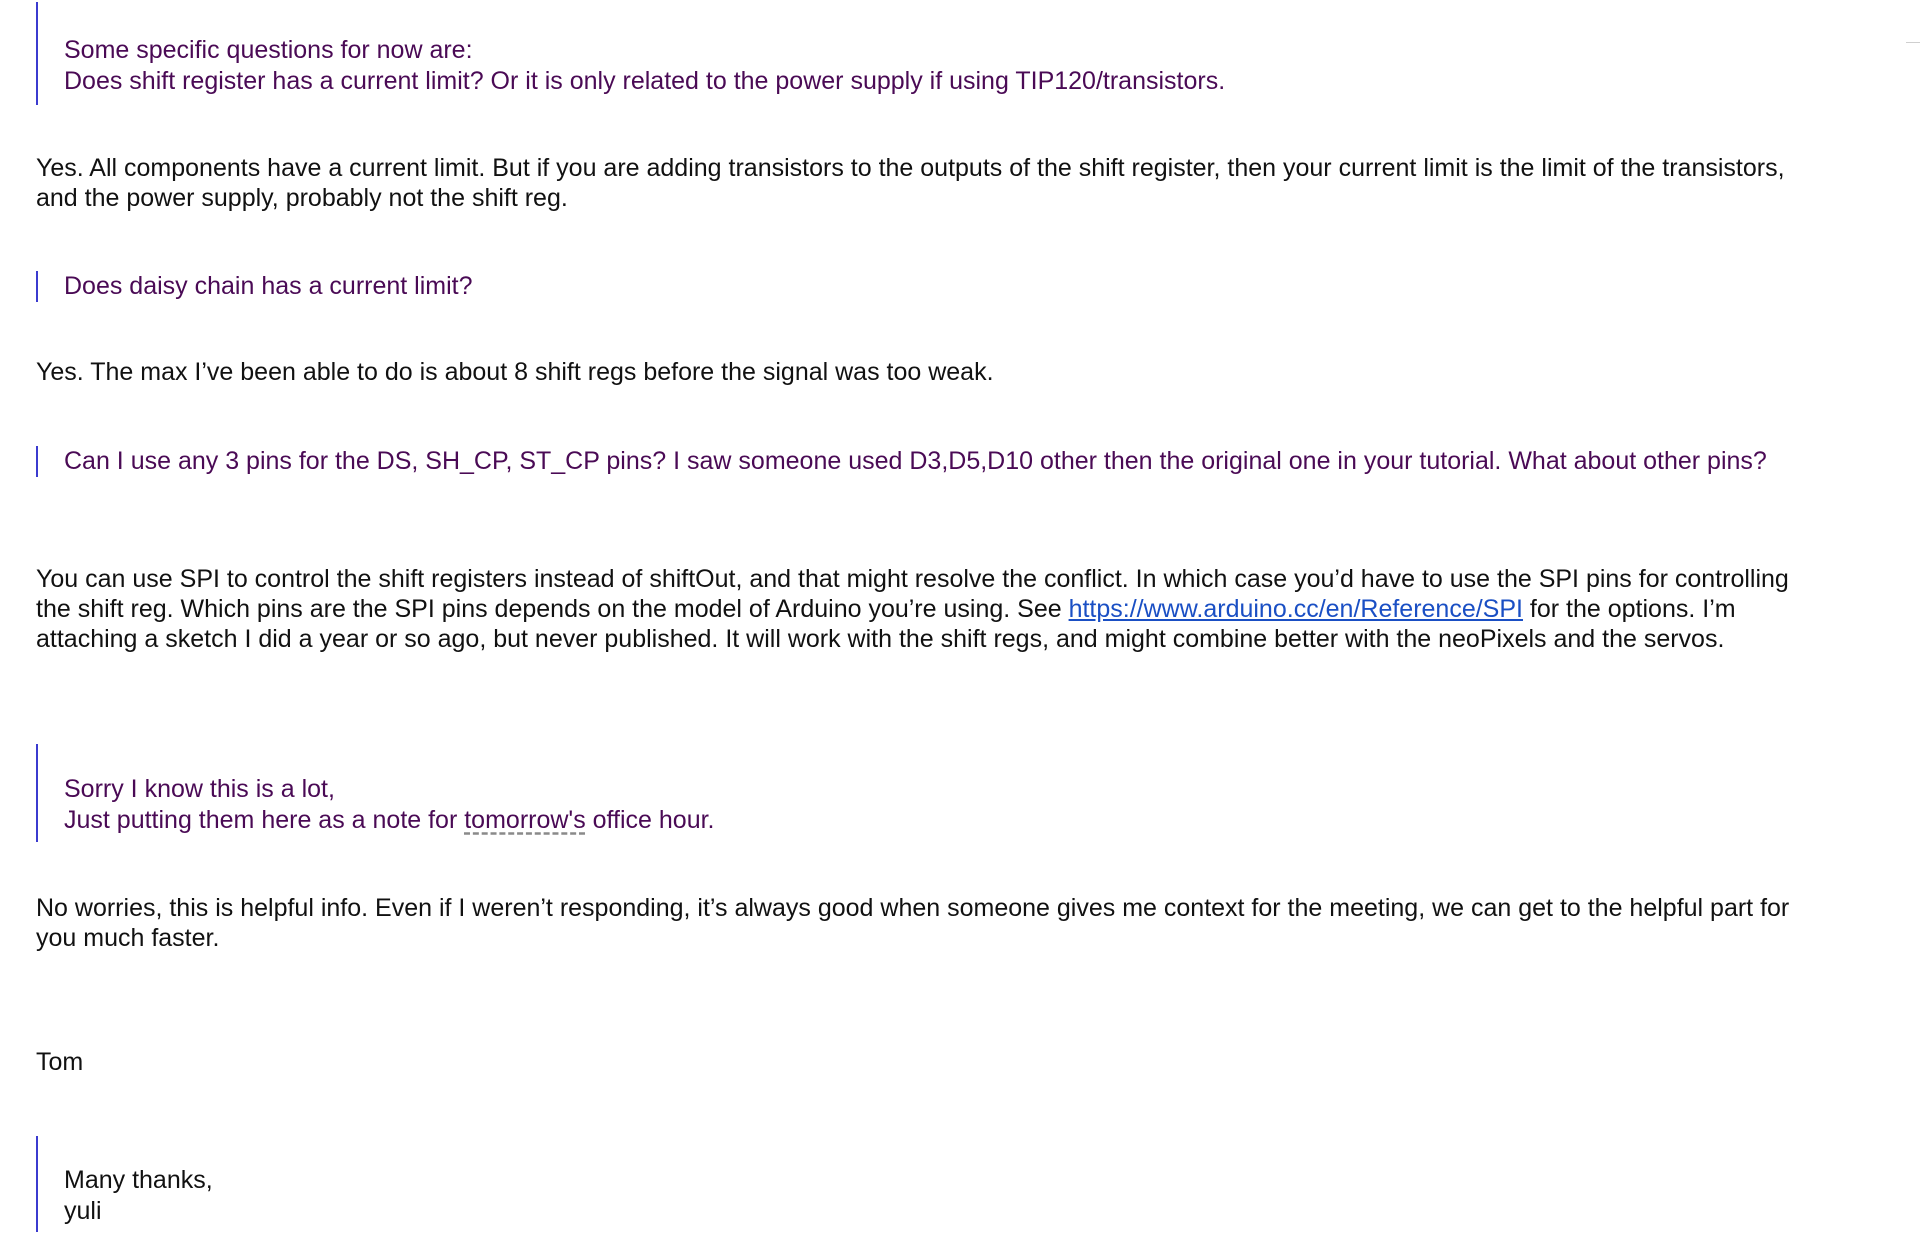 Image resolution: width=1920 pixels, height=1250 pixels. I want to click on reply-text: you much faster., so click(128, 938).